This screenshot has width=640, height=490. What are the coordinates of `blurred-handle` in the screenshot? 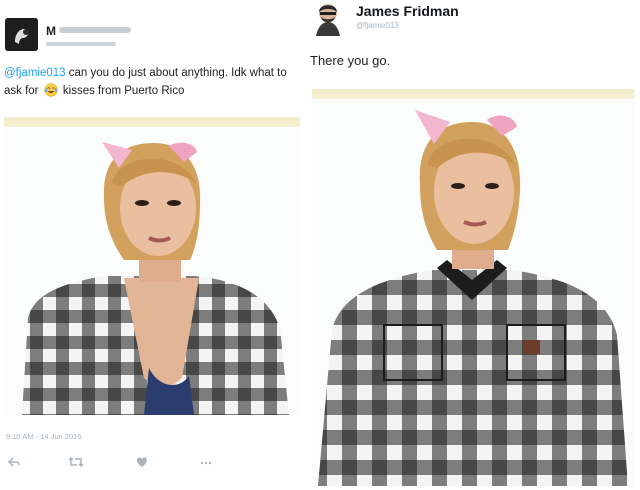 It's located at (81, 44).